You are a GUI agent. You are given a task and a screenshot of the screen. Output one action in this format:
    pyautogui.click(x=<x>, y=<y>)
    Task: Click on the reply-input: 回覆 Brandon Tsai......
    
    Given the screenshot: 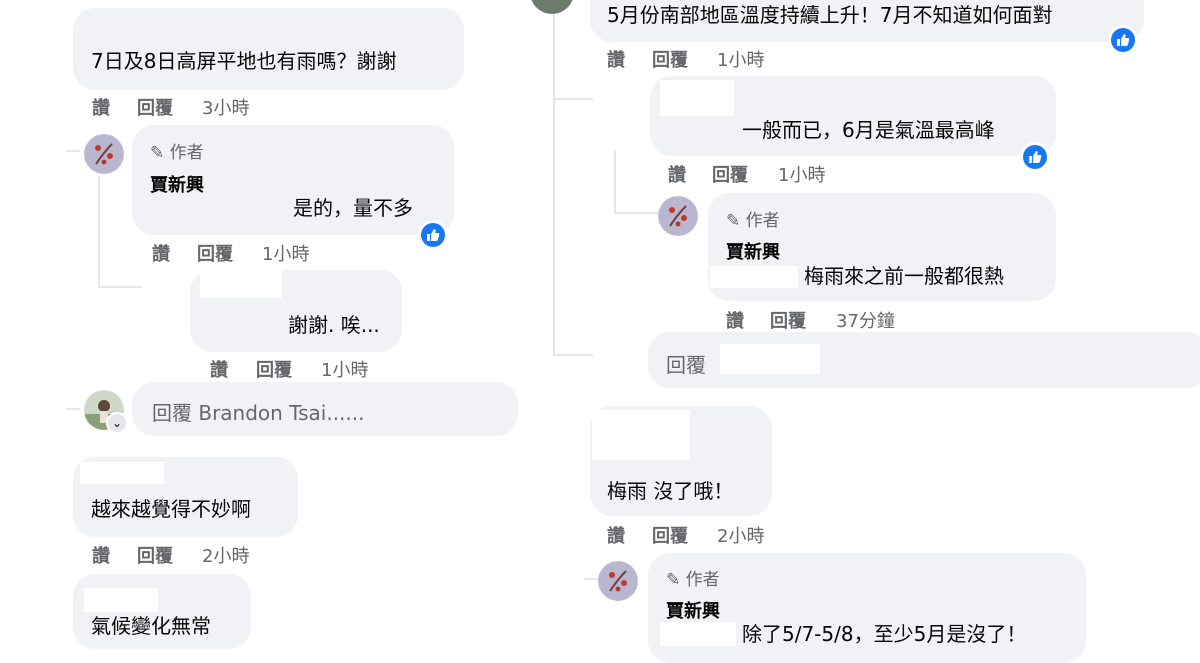 What is the action you would take?
    pyautogui.click(x=325, y=409)
    